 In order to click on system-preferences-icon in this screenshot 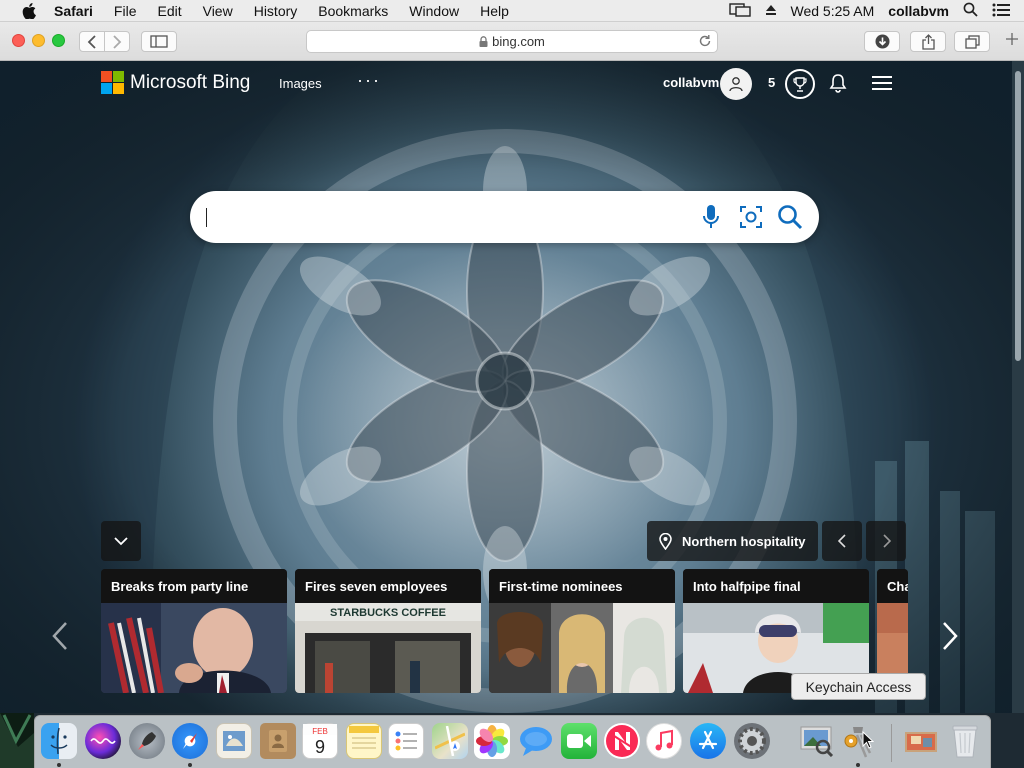, I will do `click(752, 741)`.